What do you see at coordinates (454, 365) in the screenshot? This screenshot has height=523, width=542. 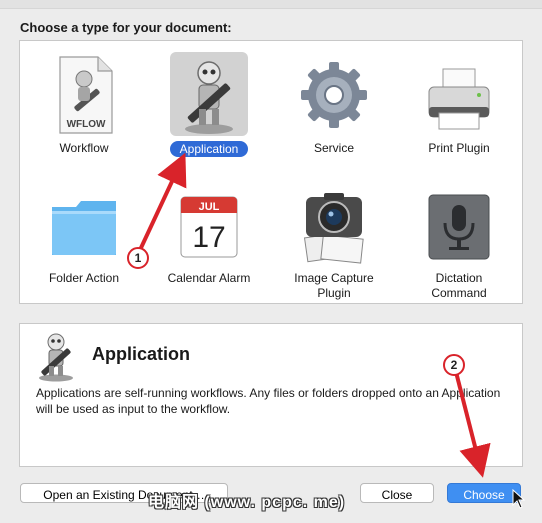 I see `callout-step-2: 2` at bounding box center [454, 365].